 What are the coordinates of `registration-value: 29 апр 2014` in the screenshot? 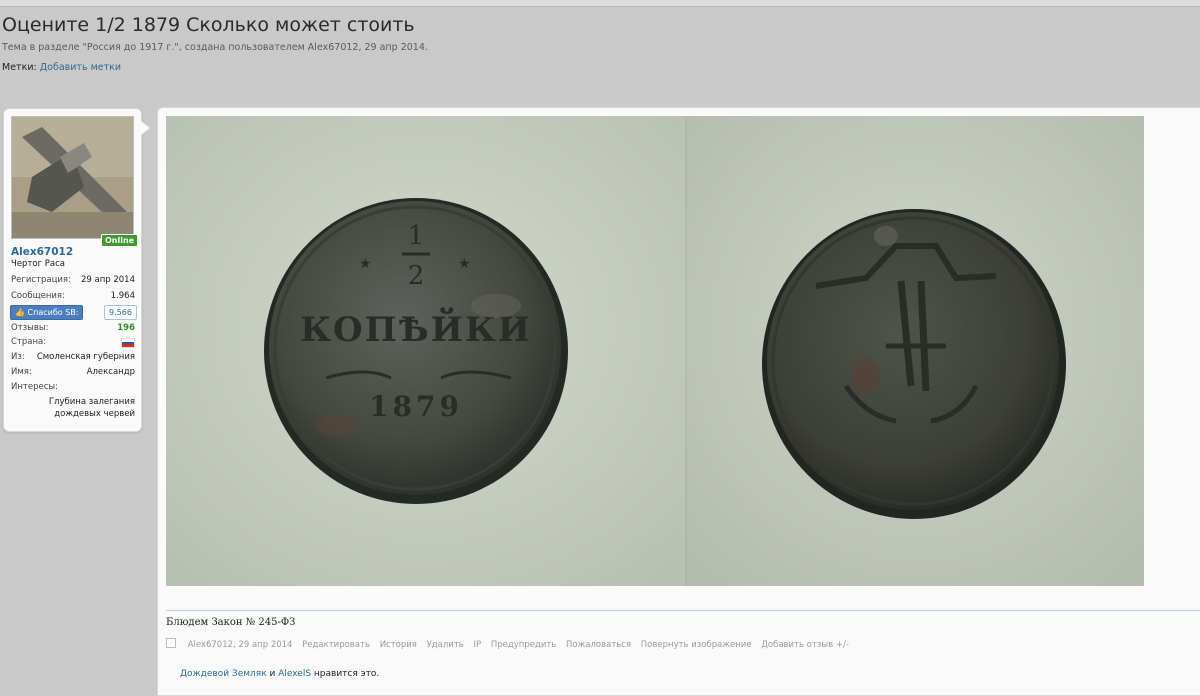 It's located at (107, 280).